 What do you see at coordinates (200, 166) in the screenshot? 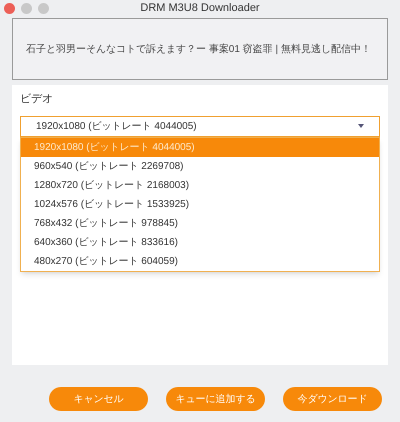
I see `dropdown-option: 960x540 (ビットレート 2269708)` at bounding box center [200, 166].